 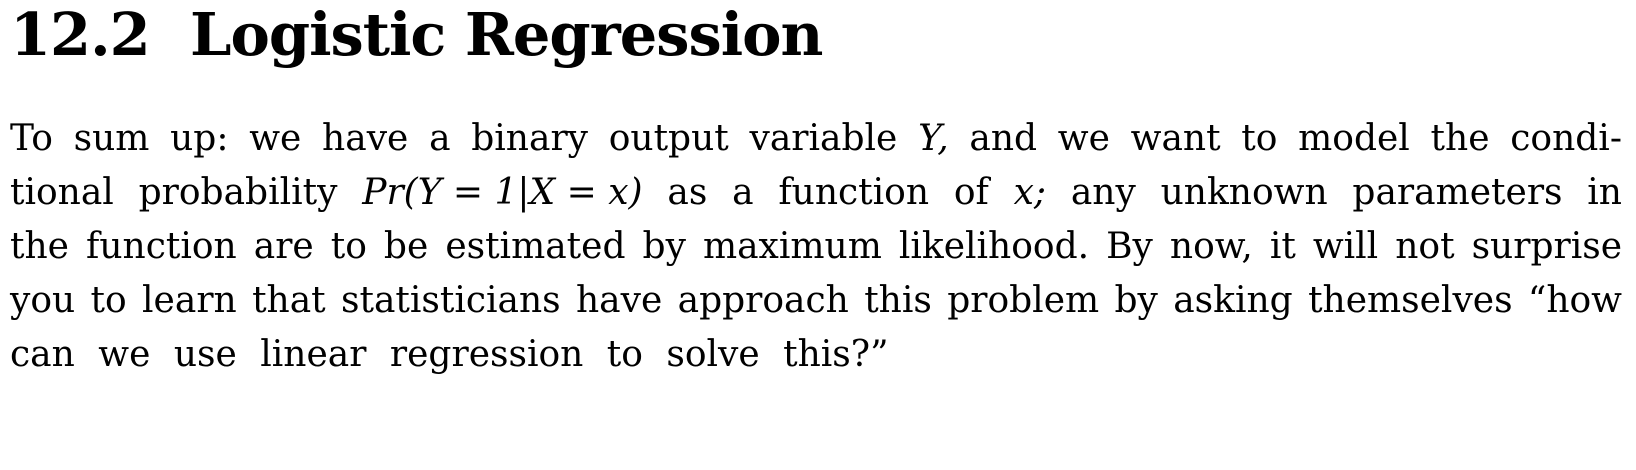 What do you see at coordinates (836, 354) in the screenshot?
I see `word: this?”` at bounding box center [836, 354].